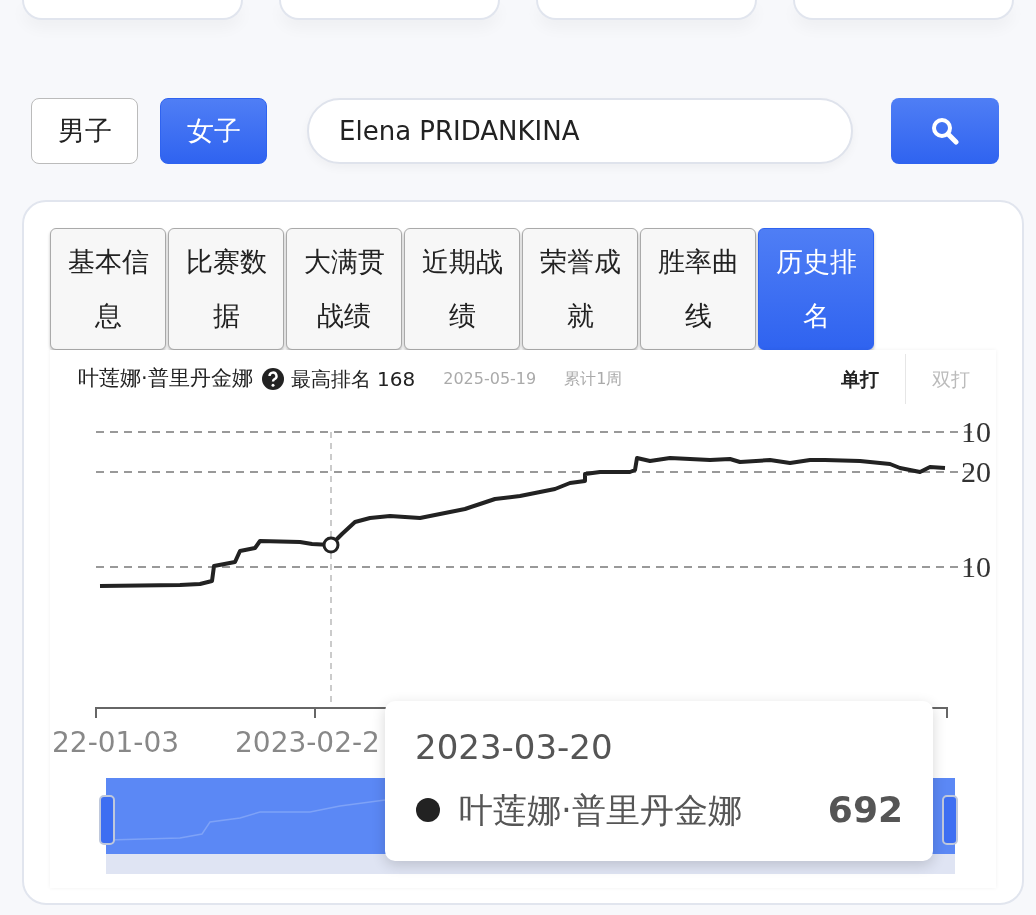 The image size is (1036, 915). Describe the element at coordinates (116, 742) in the screenshot. I see `axis-label: 22-01-03` at that location.